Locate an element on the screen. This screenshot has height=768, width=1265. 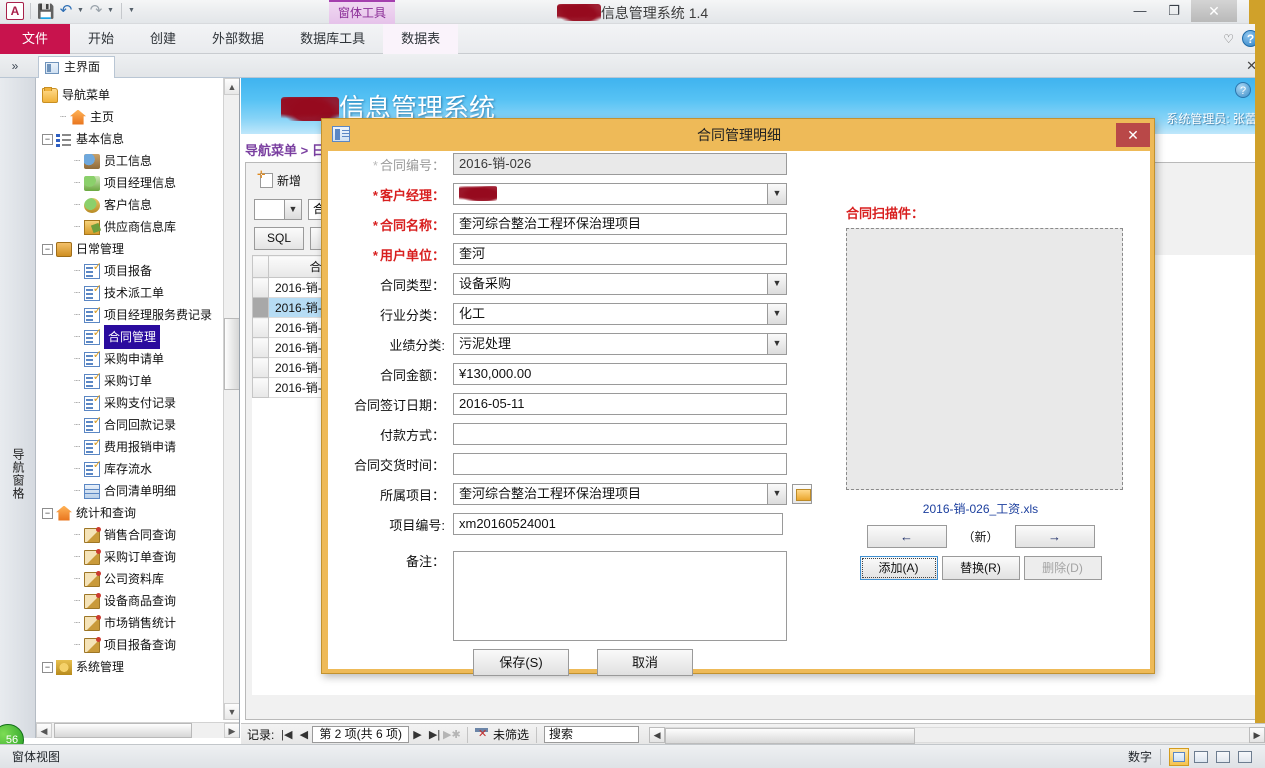
field-input-6: 污泥处理 ▼ is located at coordinates (620, 344).